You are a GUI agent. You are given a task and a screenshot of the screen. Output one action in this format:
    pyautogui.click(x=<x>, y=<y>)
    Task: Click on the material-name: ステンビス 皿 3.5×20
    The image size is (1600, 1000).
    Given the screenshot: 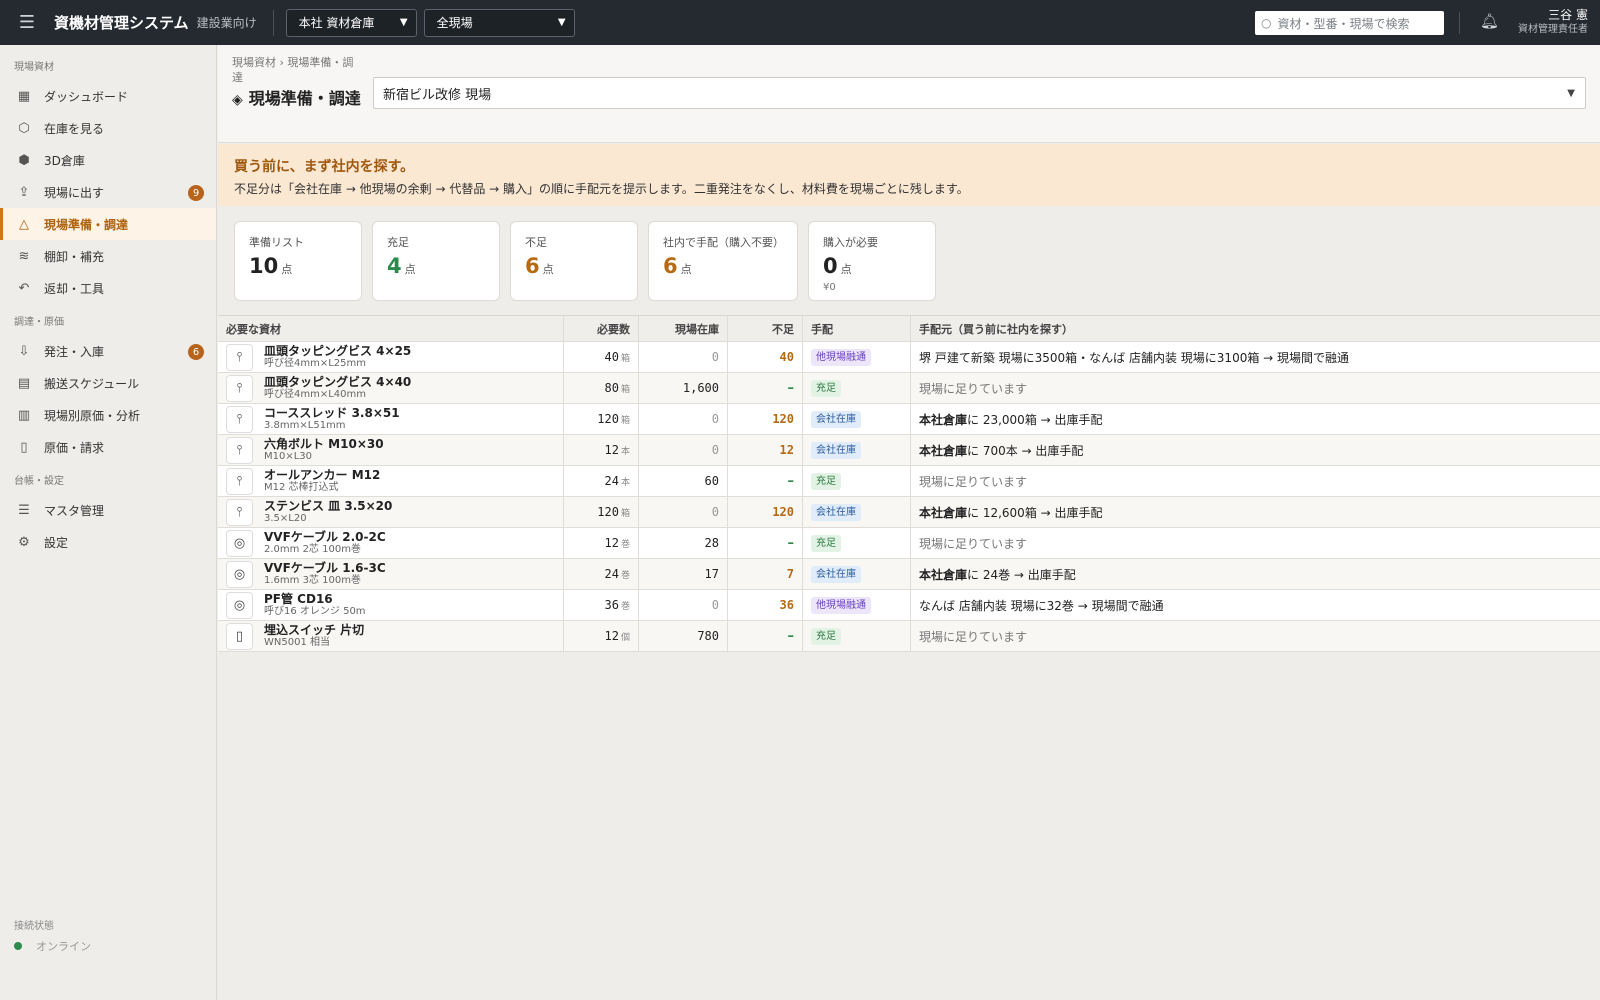 What is the action you would take?
    pyautogui.click(x=328, y=506)
    